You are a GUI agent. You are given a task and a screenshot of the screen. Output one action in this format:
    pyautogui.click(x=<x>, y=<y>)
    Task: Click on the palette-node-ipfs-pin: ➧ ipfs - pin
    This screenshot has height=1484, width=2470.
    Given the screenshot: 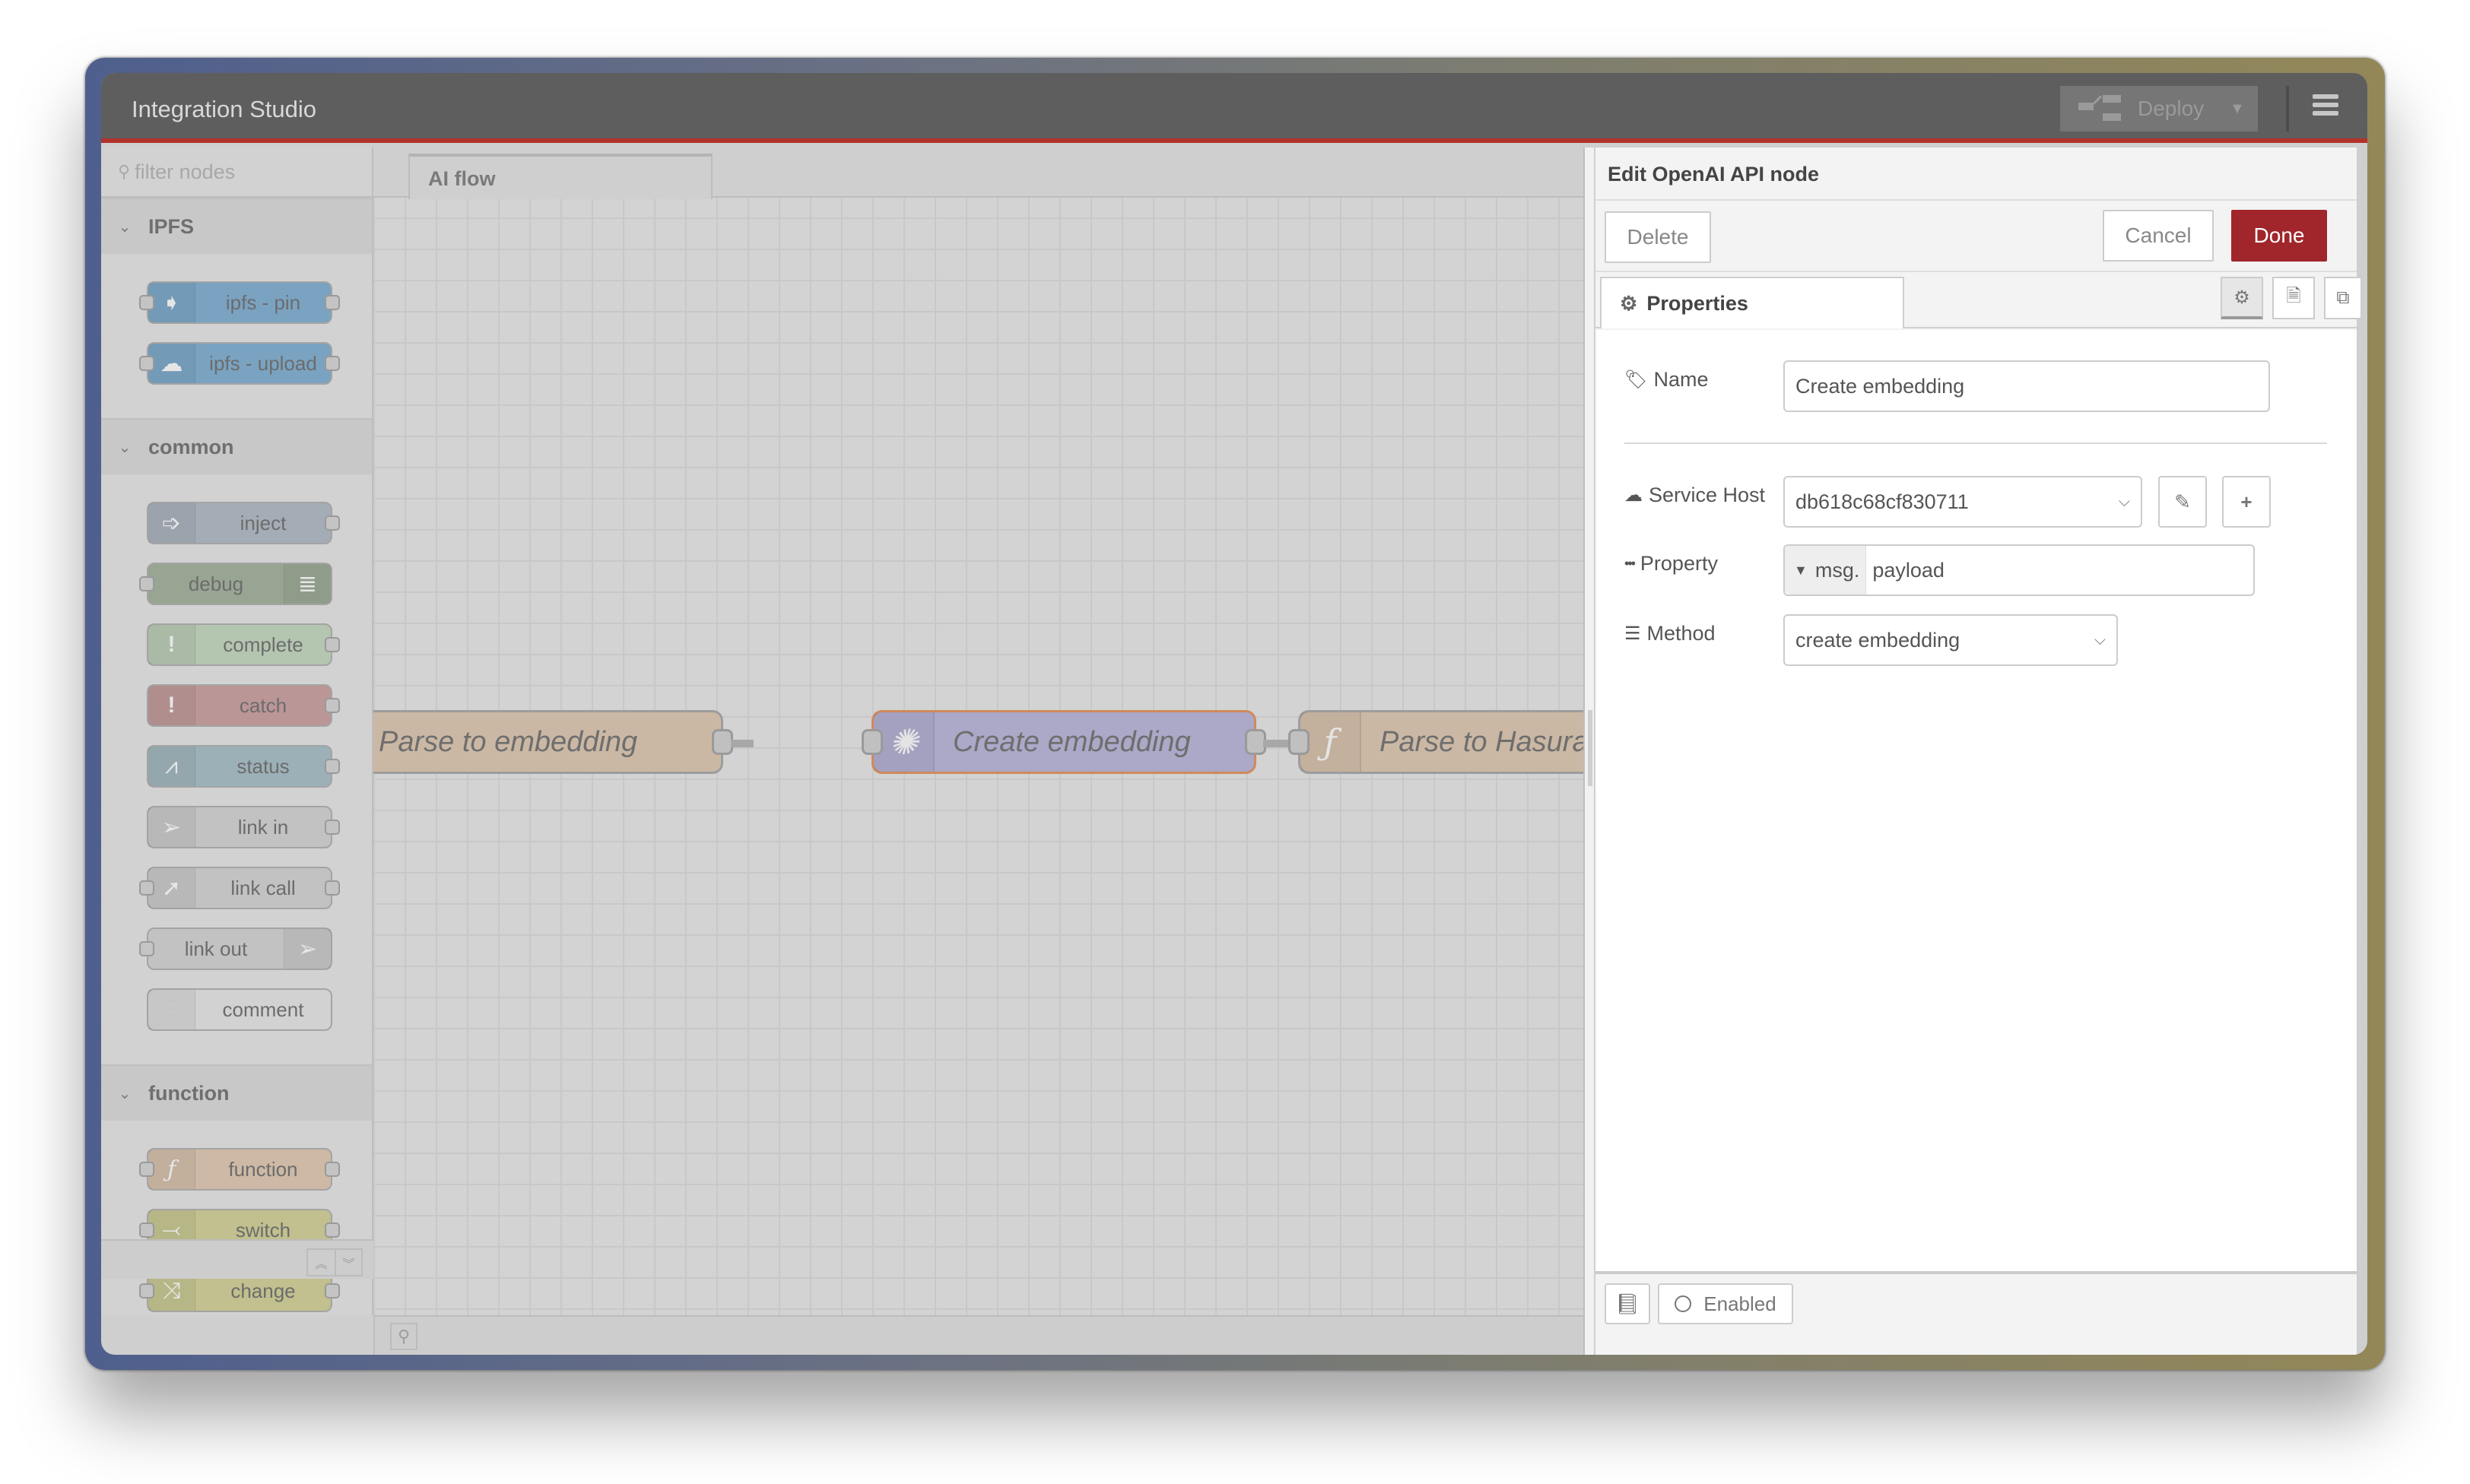 What is the action you would take?
    pyautogui.click(x=239, y=302)
    